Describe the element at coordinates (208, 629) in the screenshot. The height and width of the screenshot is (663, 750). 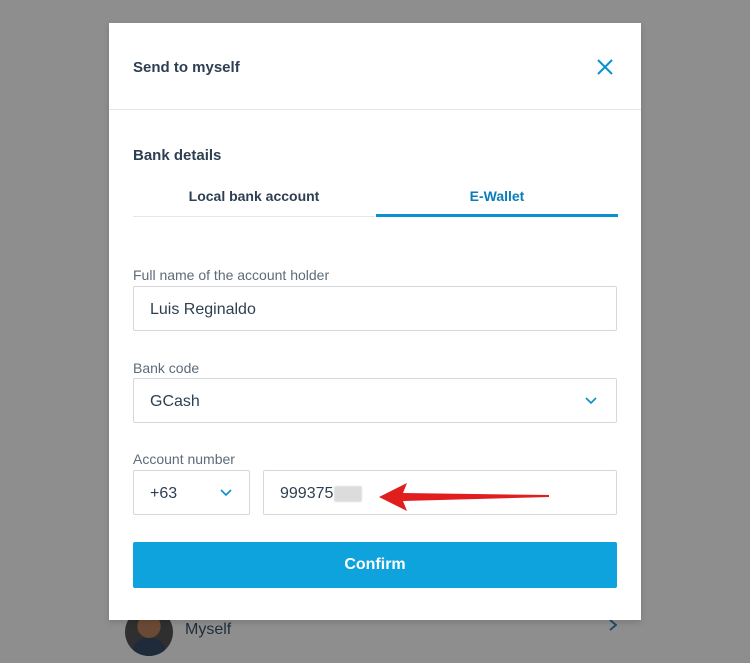
I see `recipient-name: Myself` at that location.